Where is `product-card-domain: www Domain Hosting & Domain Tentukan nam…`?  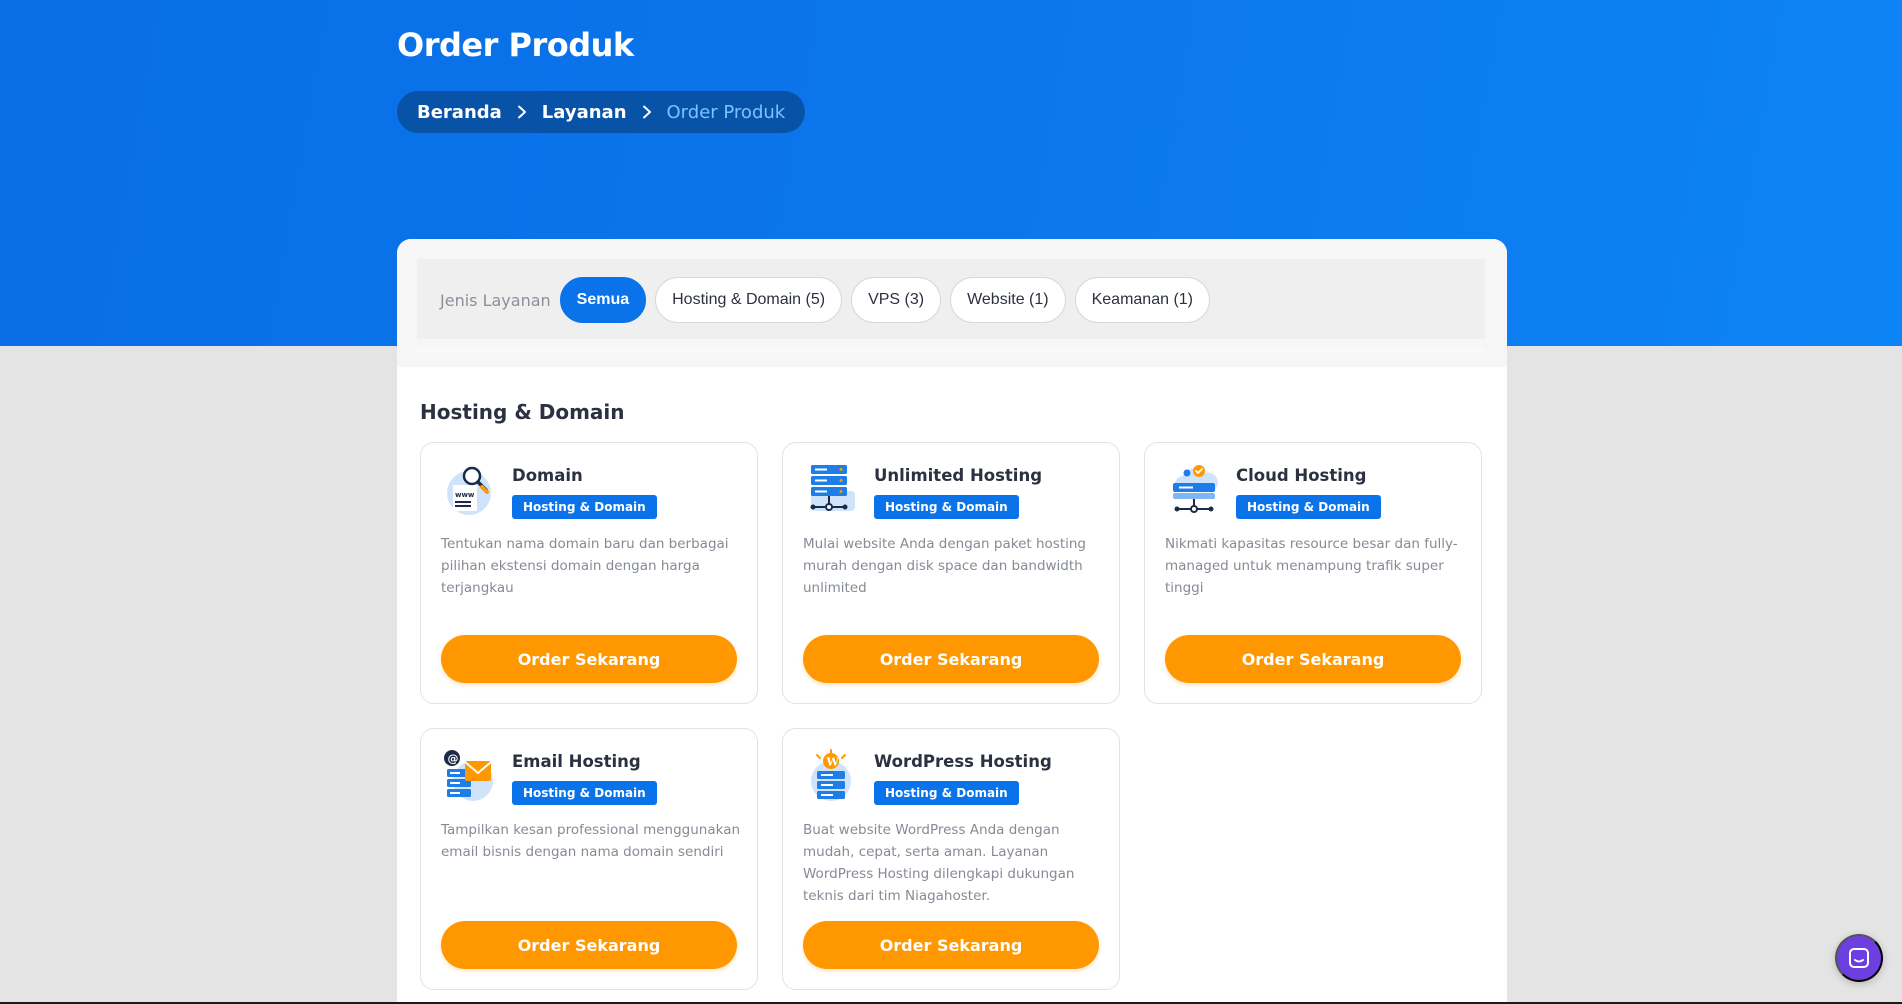
product-card-domain: www Domain Hosting & Domain Tentukan nam… is located at coordinates (589, 573).